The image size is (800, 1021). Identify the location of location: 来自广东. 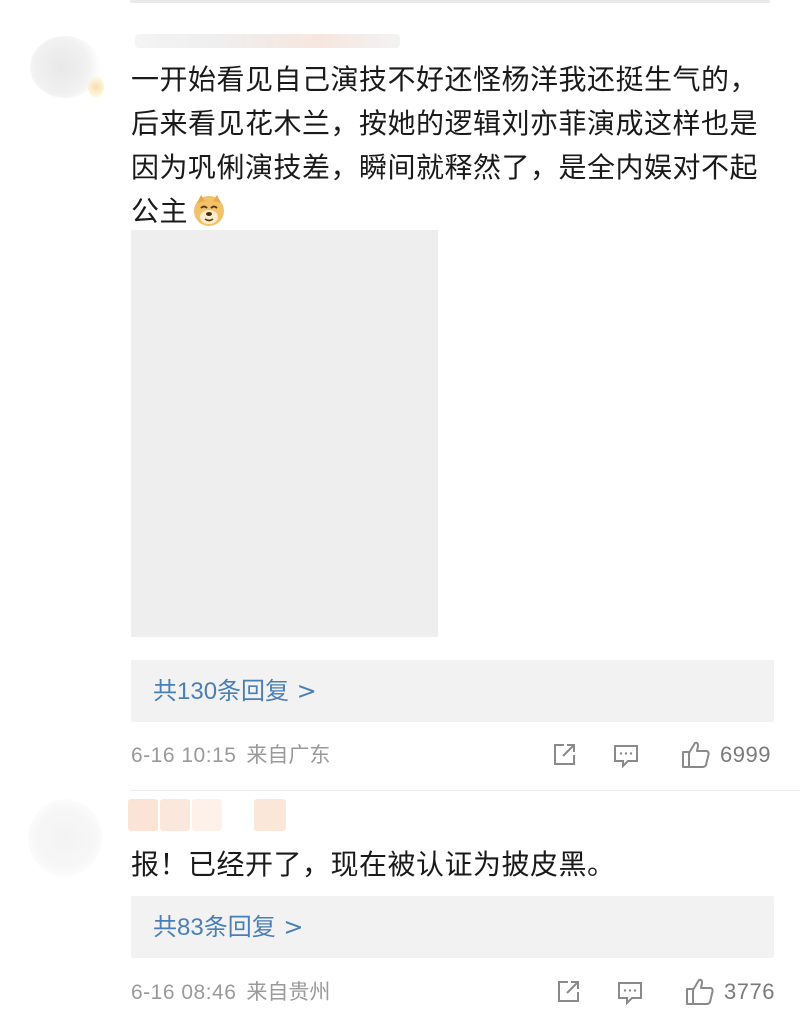
(288, 755).